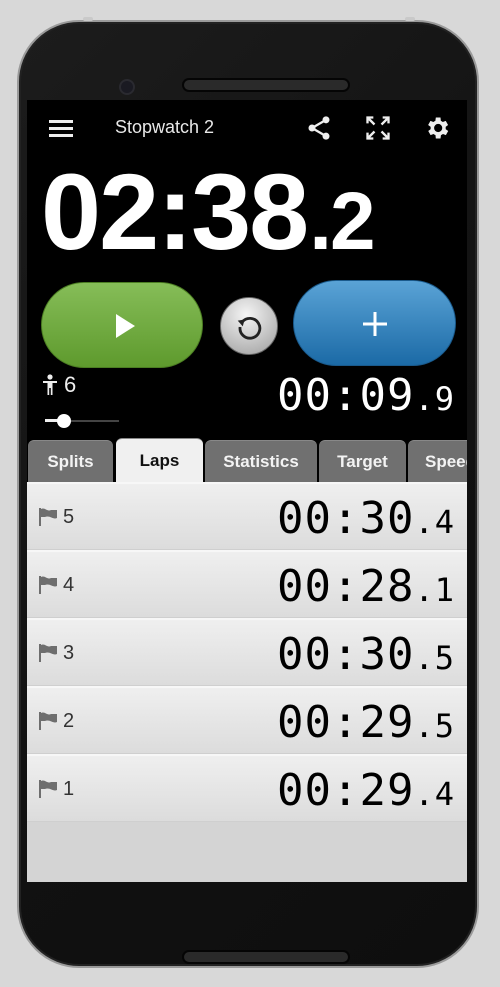  I want to click on main-timer-value: 02:38, so click(175, 211).